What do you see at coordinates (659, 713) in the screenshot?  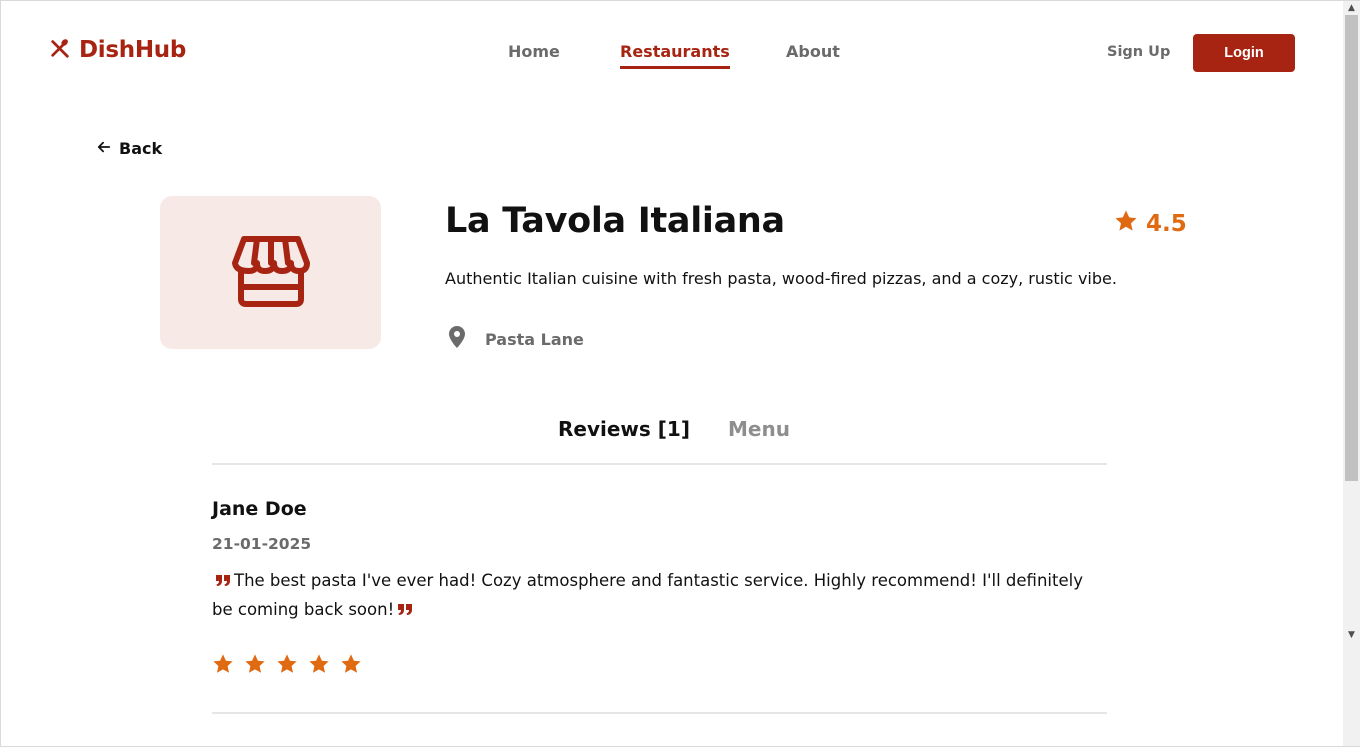 I see `review-divider` at bounding box center [659, 713].